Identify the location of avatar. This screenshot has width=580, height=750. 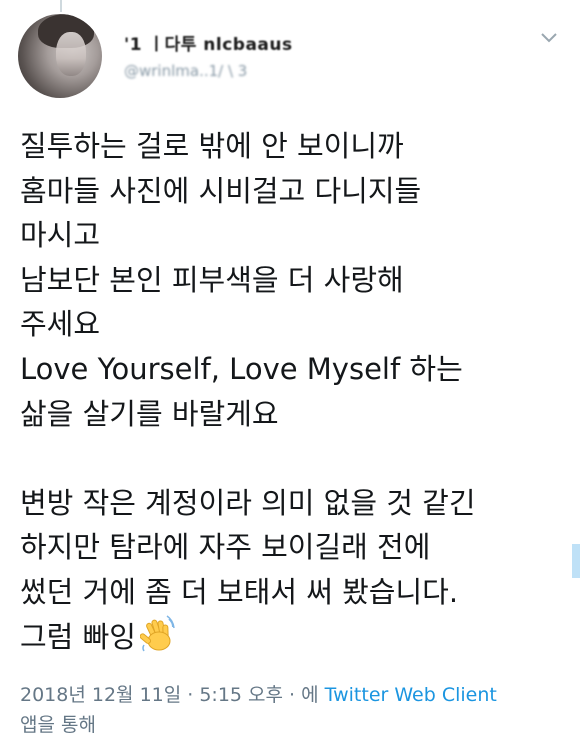
(60, 56).